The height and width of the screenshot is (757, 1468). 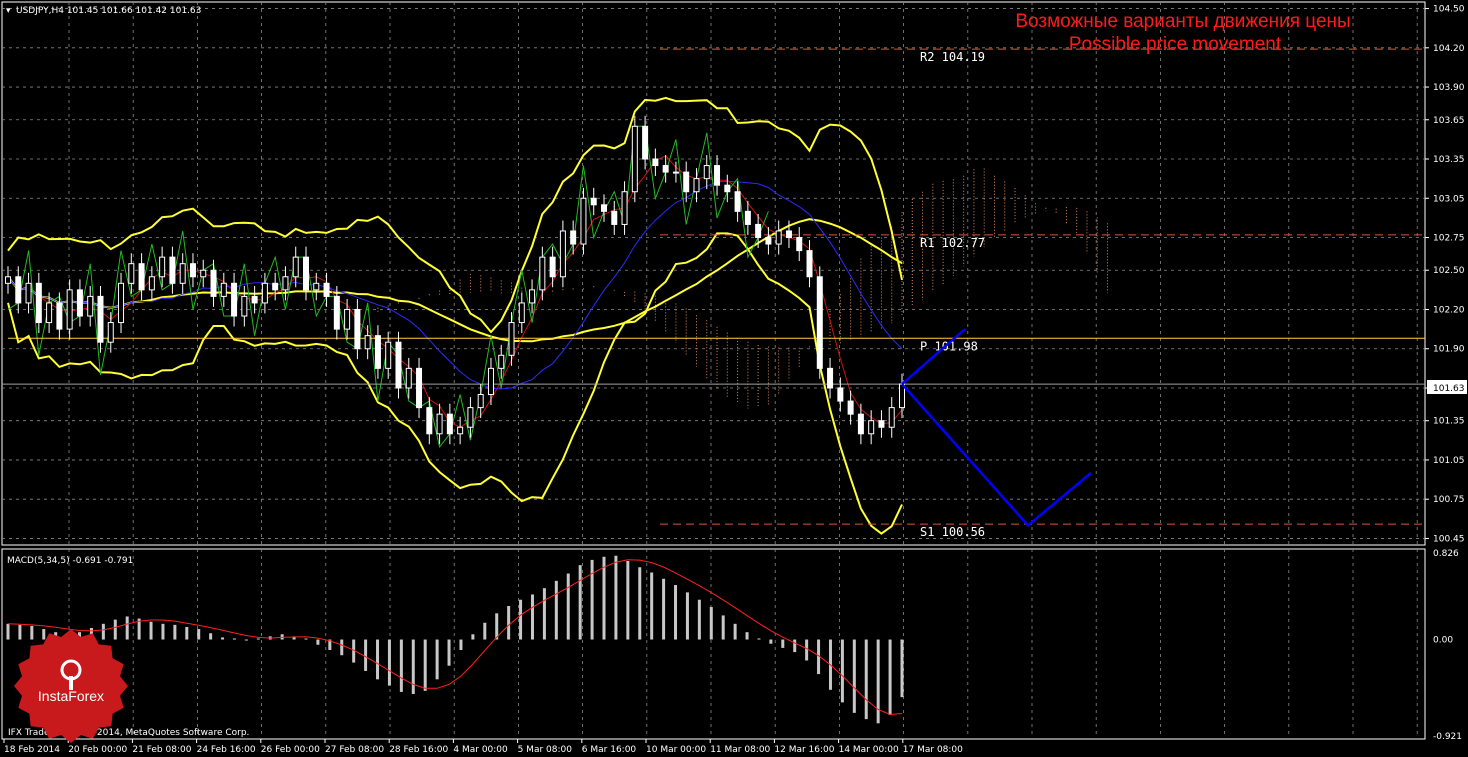 I want to click on x-tick-label: 4 Mar 00:00, so click(x=480, y=750).